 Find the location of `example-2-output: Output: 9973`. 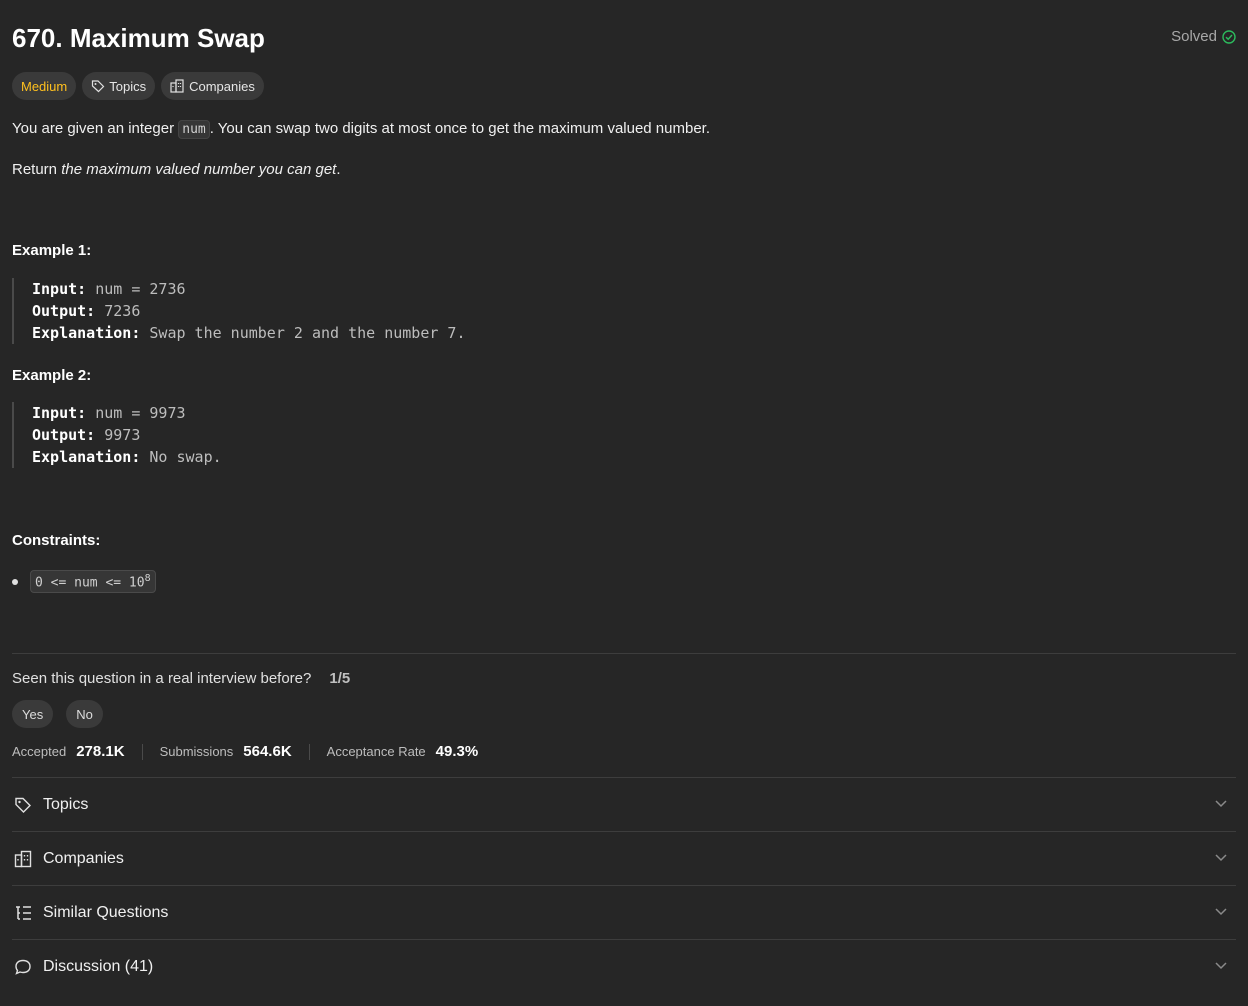

example-2-output: Output: 9973 is located at coordinates (127, 435).